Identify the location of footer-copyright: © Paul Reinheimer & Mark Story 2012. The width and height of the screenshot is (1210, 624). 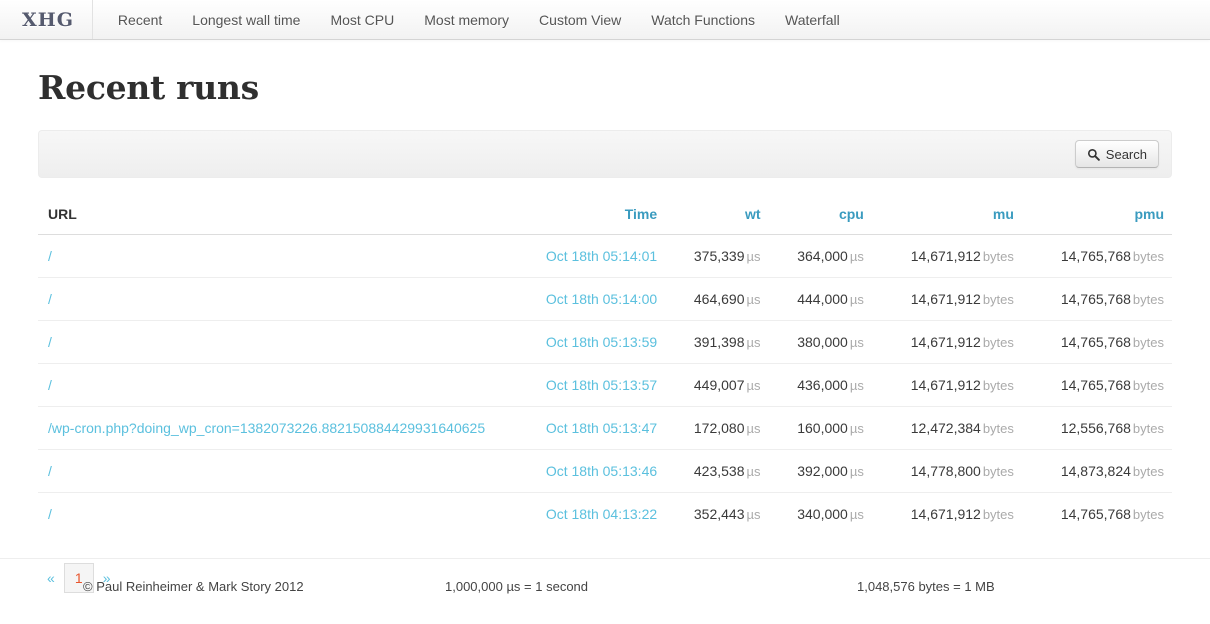
(193, 586).